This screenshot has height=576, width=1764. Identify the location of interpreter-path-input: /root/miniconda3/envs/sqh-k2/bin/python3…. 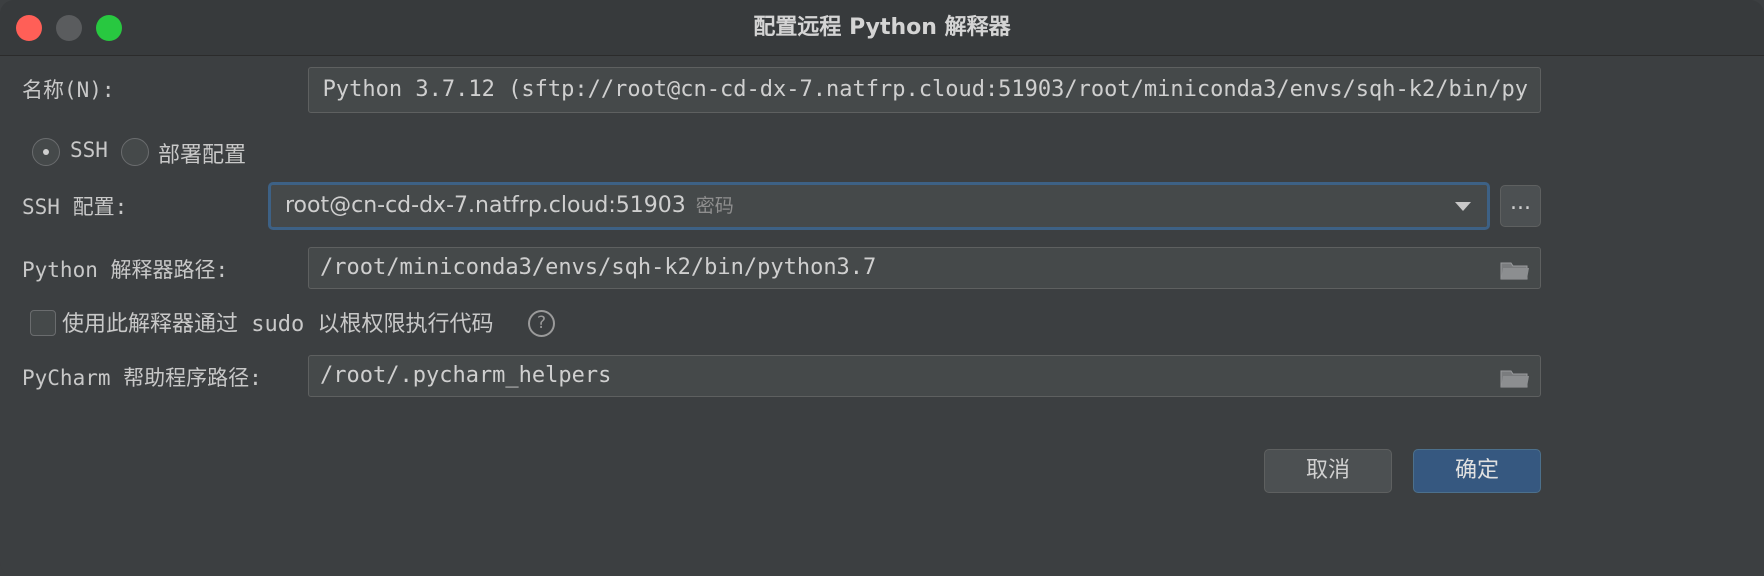
(924, 268).